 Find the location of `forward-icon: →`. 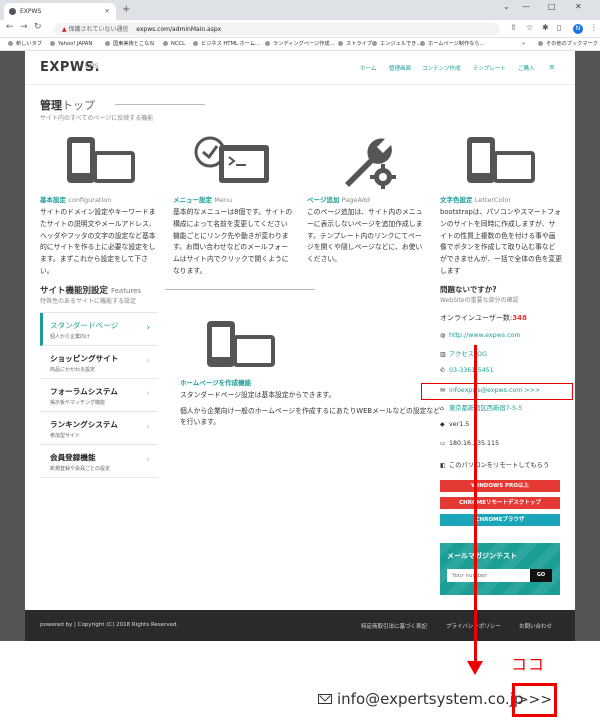

forward-icon: → is located at coordinates (24, 27).